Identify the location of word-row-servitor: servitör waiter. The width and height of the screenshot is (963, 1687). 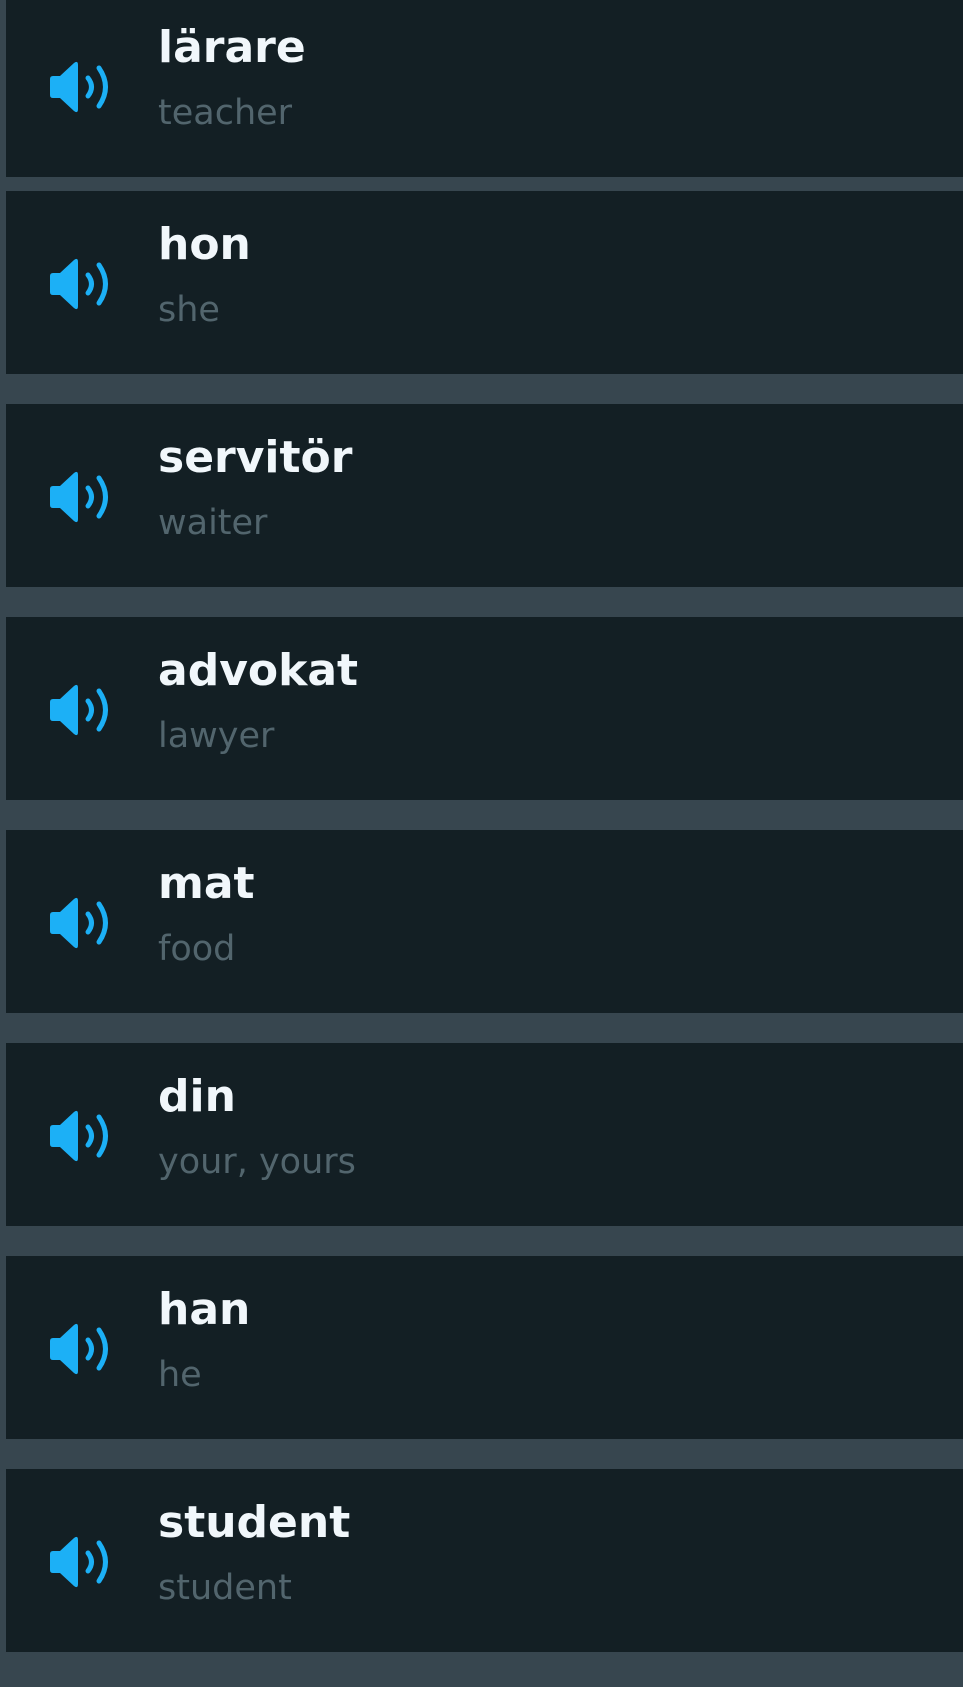
(484, 495).